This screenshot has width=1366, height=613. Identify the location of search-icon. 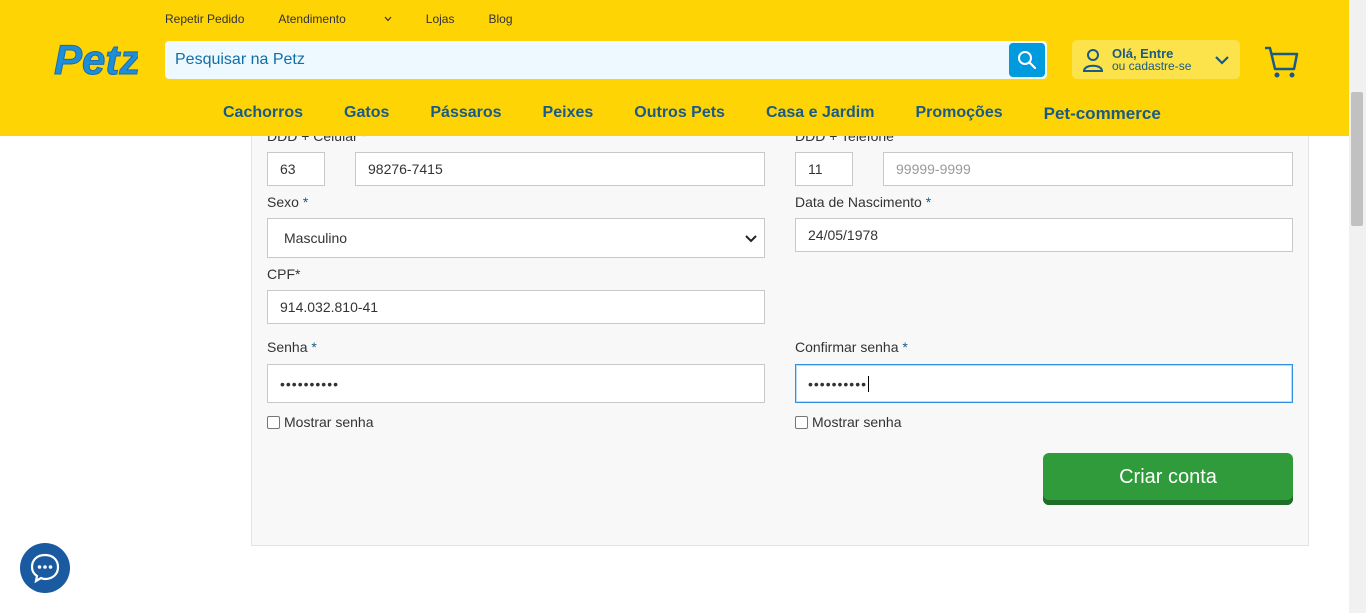
(1027, 60).